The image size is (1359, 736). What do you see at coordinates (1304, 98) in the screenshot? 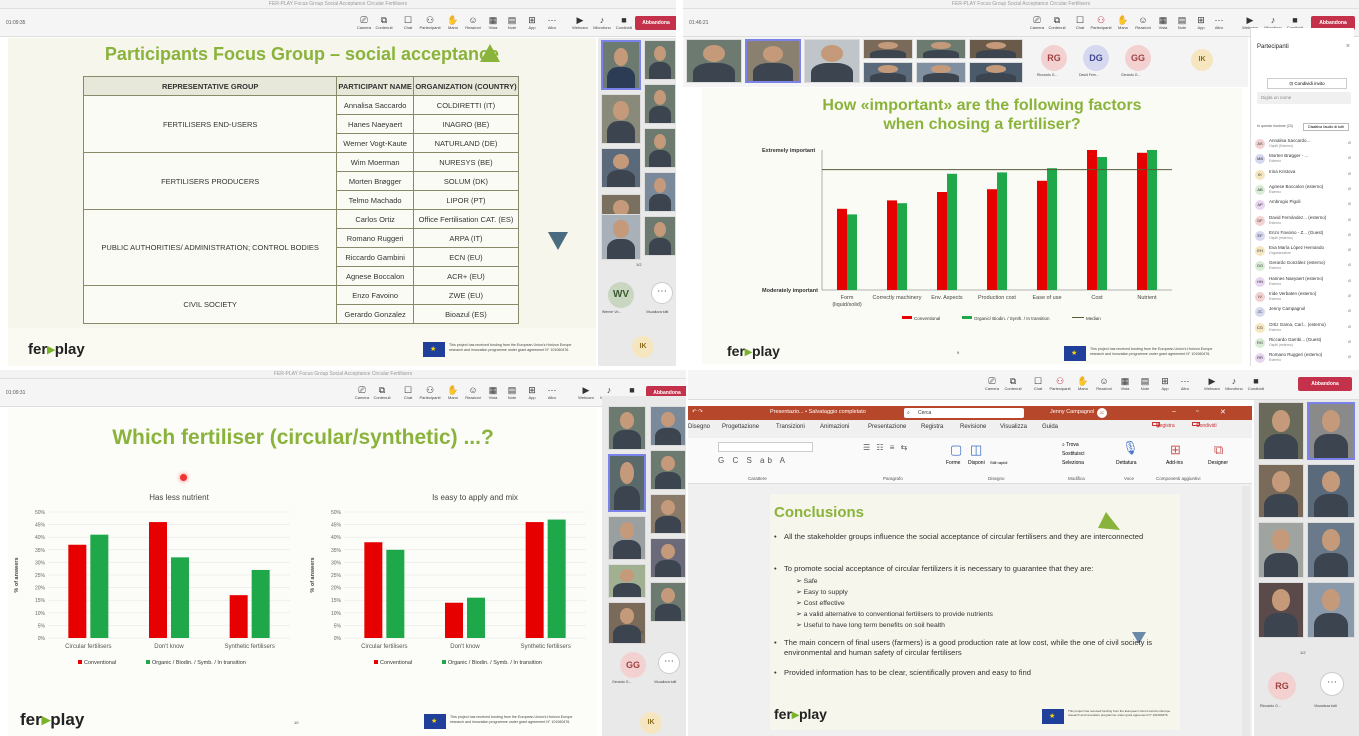
I see `search-input: Digita un nome` at bounding box center [1304, 98].